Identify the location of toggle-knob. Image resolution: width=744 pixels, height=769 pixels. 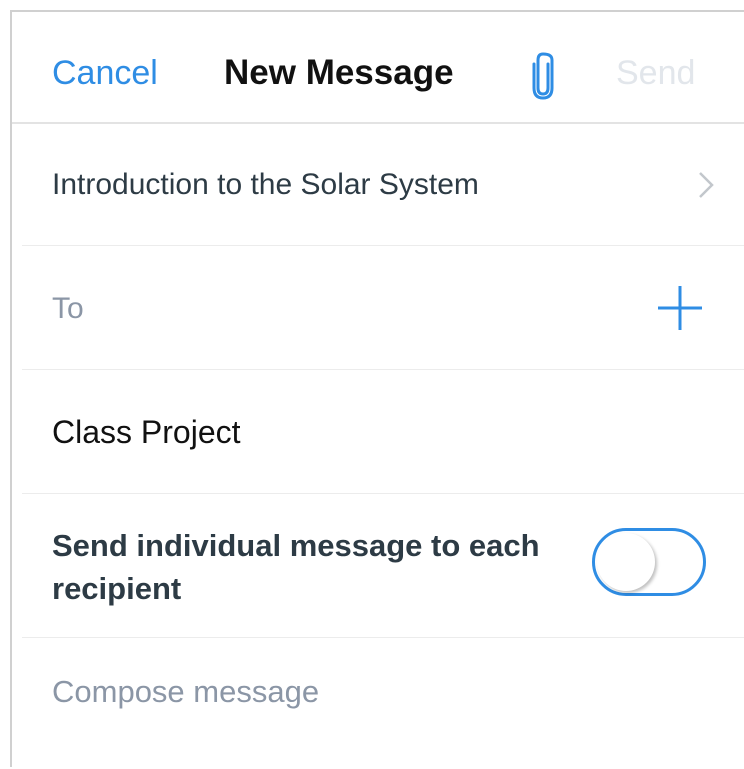
(626, 562).